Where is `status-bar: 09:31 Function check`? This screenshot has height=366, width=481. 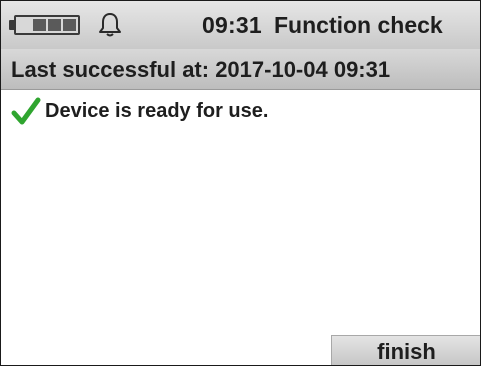 status-bar: 09:31 Function check is located at coordinates (240, 25).